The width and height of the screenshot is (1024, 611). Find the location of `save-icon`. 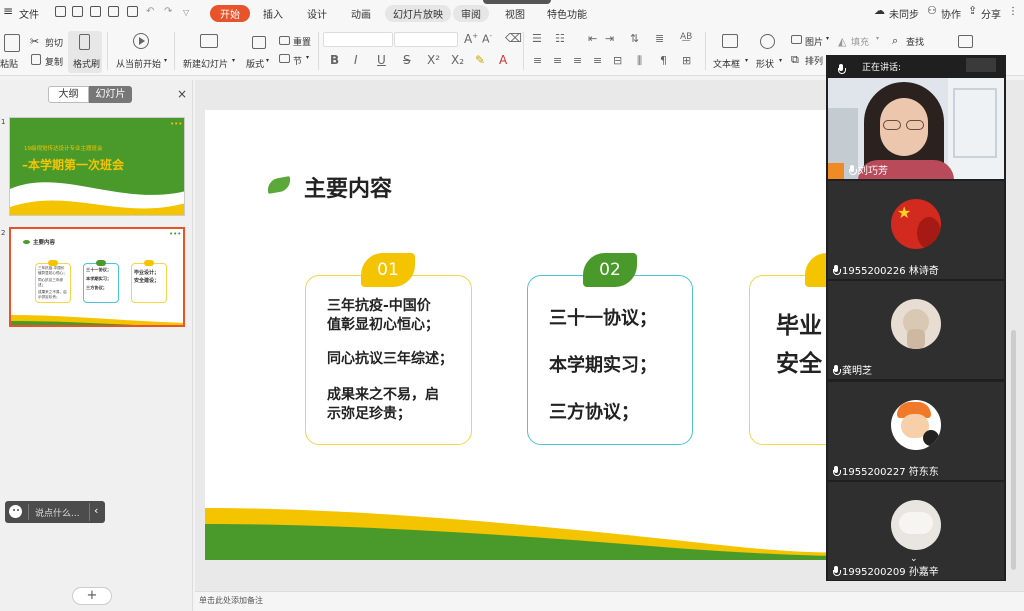

save-icon is located at coordinates (77, 11).